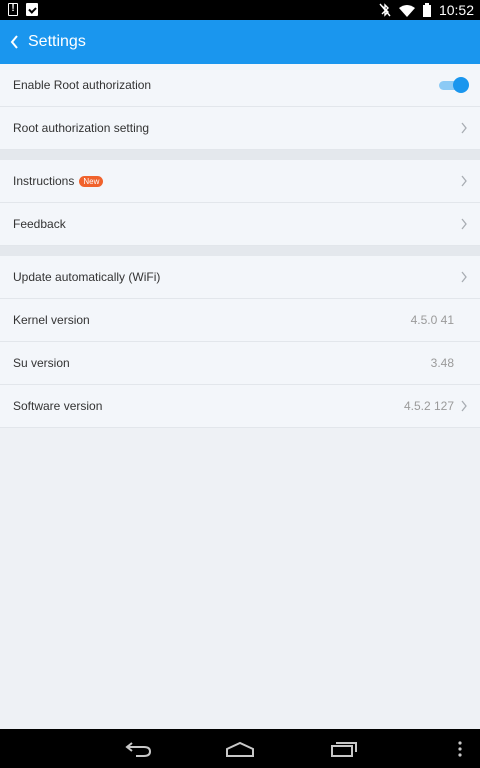 The height and width of the screenshot is (768, 480). I want to click on menu-dots-icon, so click(460, 748).